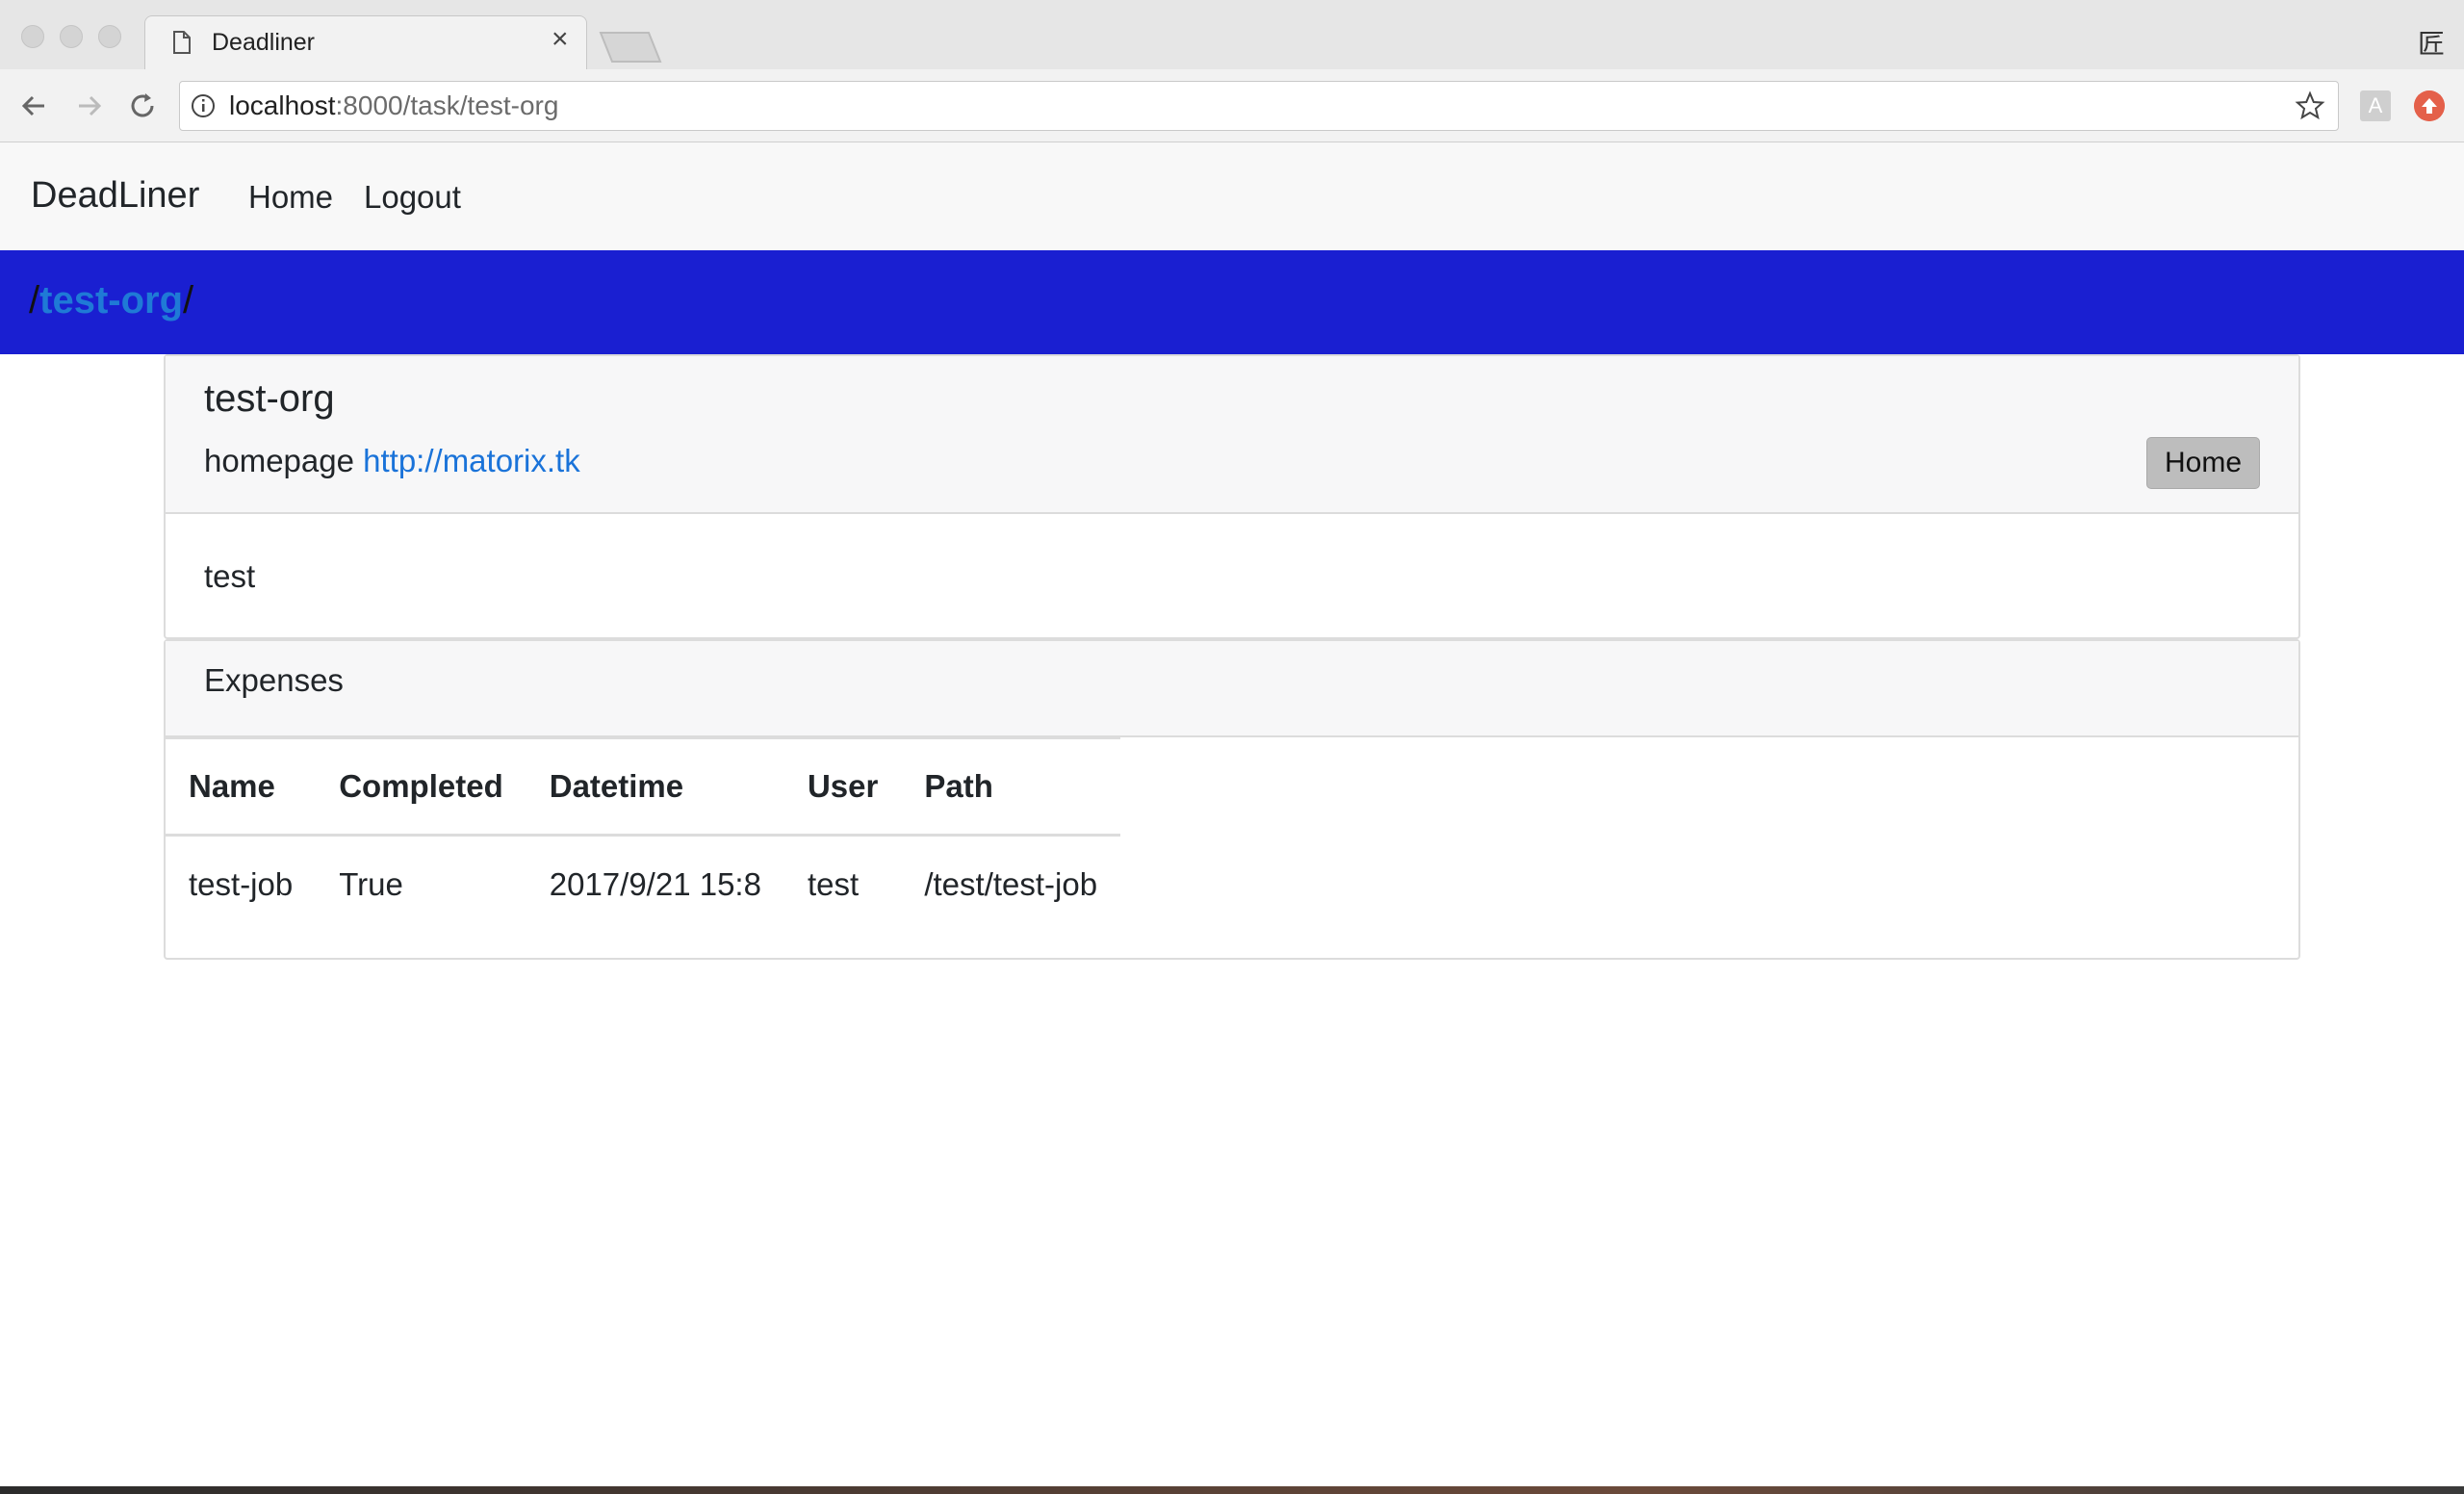 This screenshot has width=2464, height=1494. What do you see at coordinates (471, 460) in the screenshot?
I see `homepage-link: http://matorix.tk` at bounding box center [471, 460].